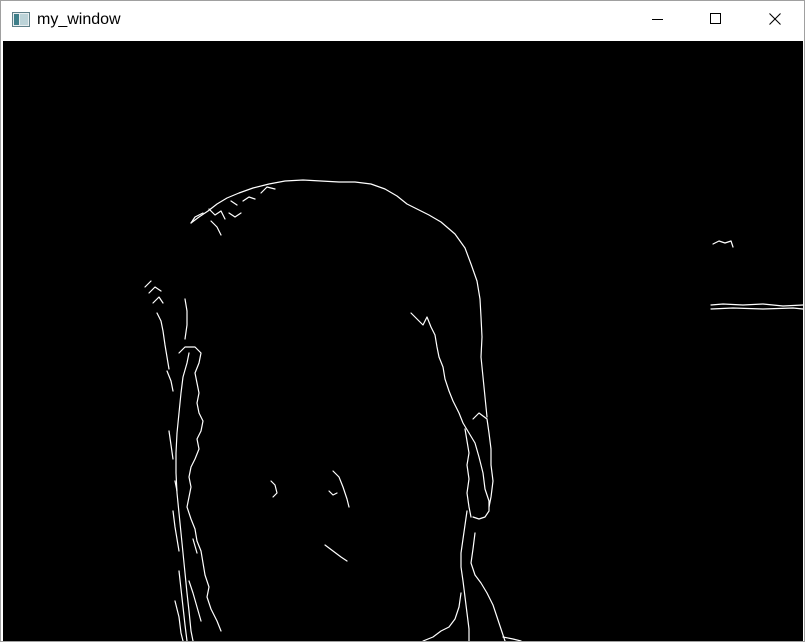 Image resolution: width=805 pixels, height=642 pixels. I want to click on right-neck-outer, so click(488, 586).